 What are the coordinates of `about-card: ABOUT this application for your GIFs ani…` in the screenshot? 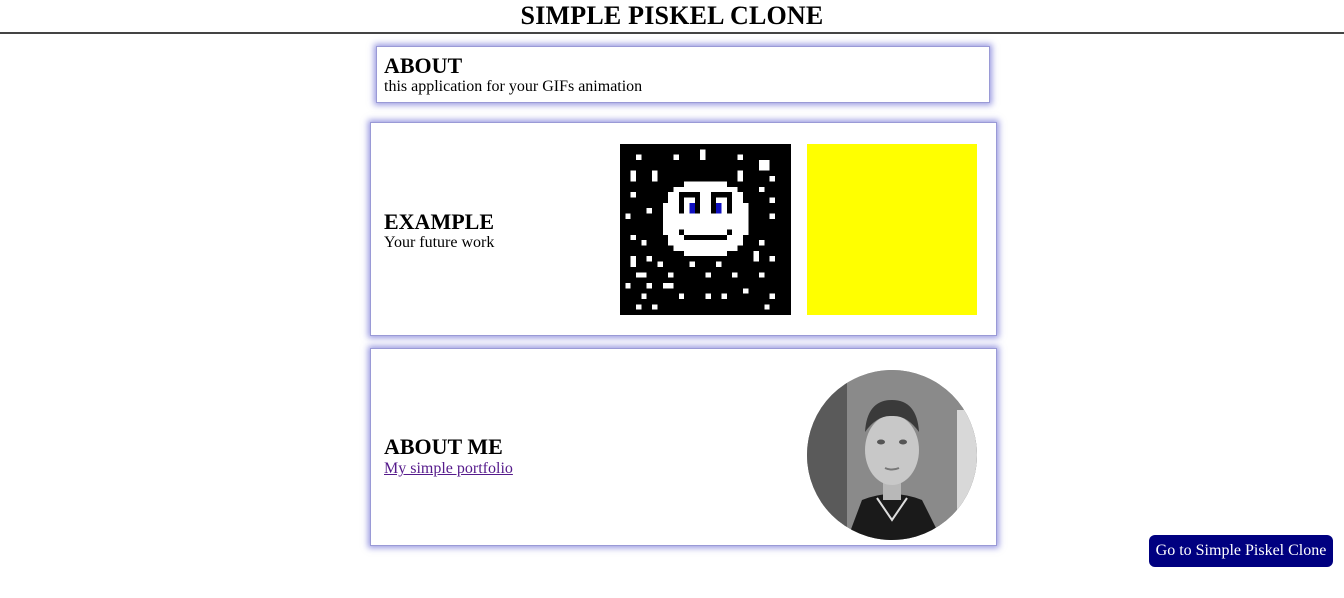 It's located at (683, 74).